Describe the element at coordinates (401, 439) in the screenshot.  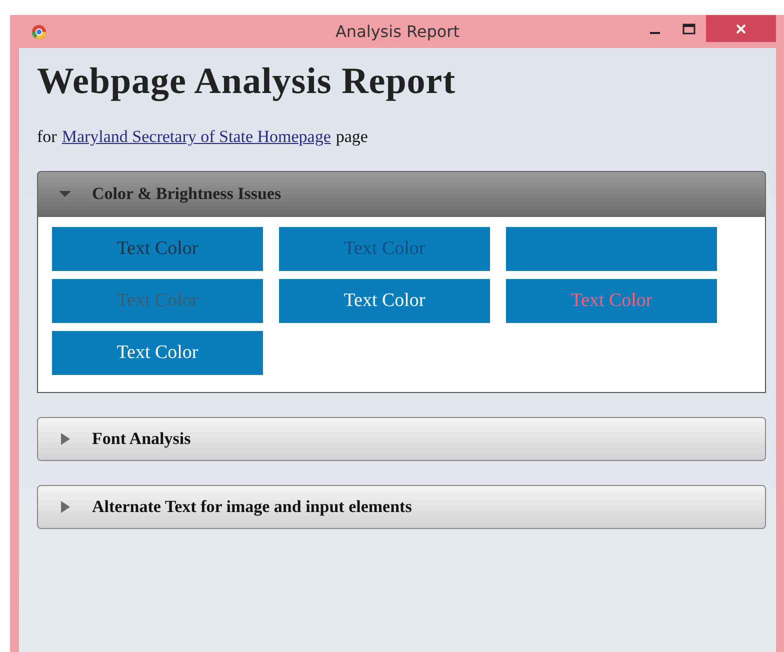
I see `section-header: Font Analysis` at that location.